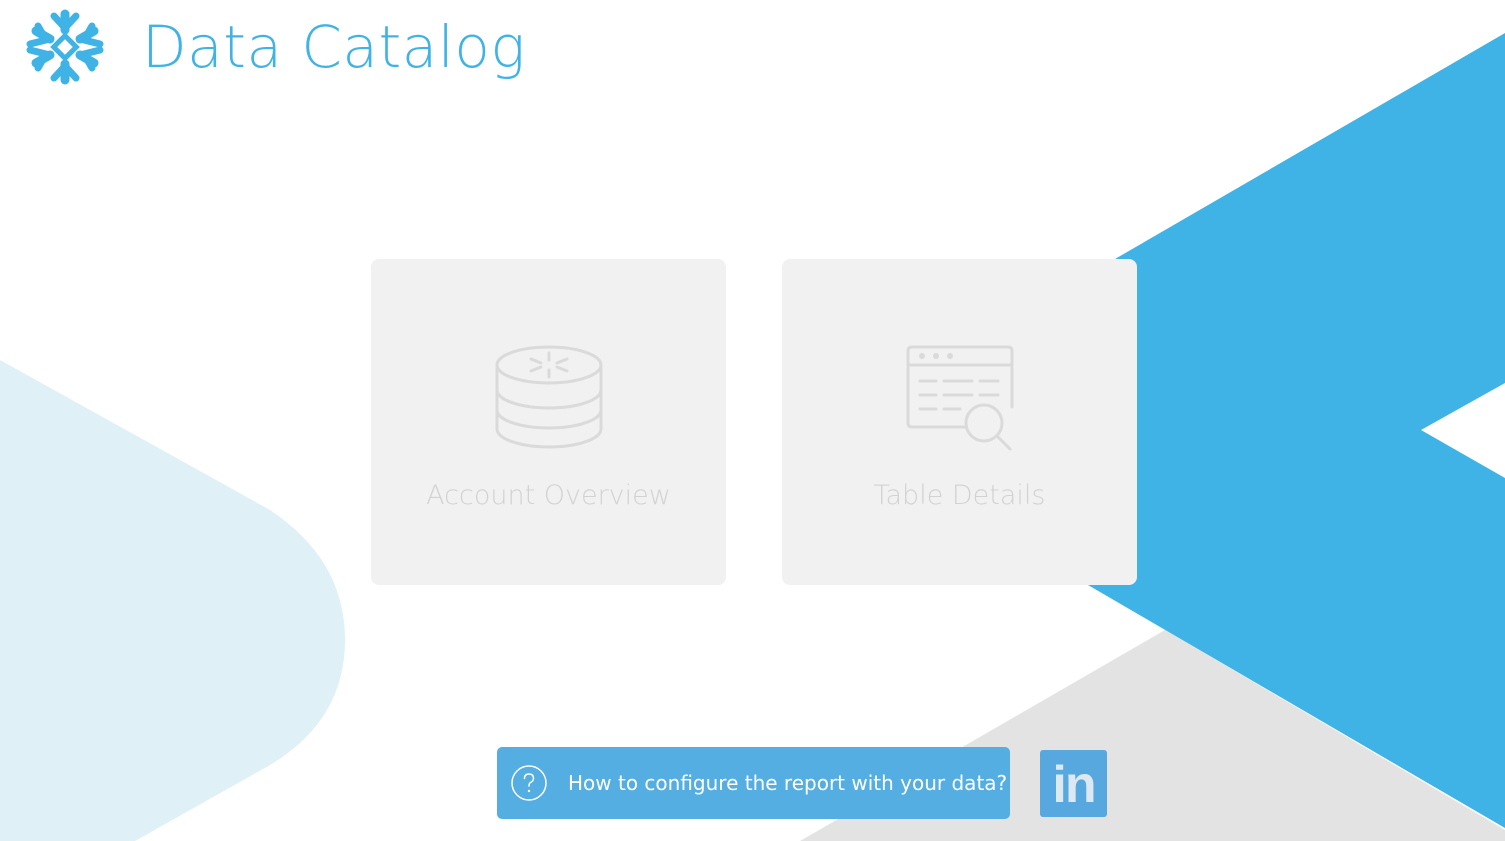  What do you see at coordinates (548, 397) in the screenshot?
I see `database-snowflake-icon` at bounding box center [548, 397].